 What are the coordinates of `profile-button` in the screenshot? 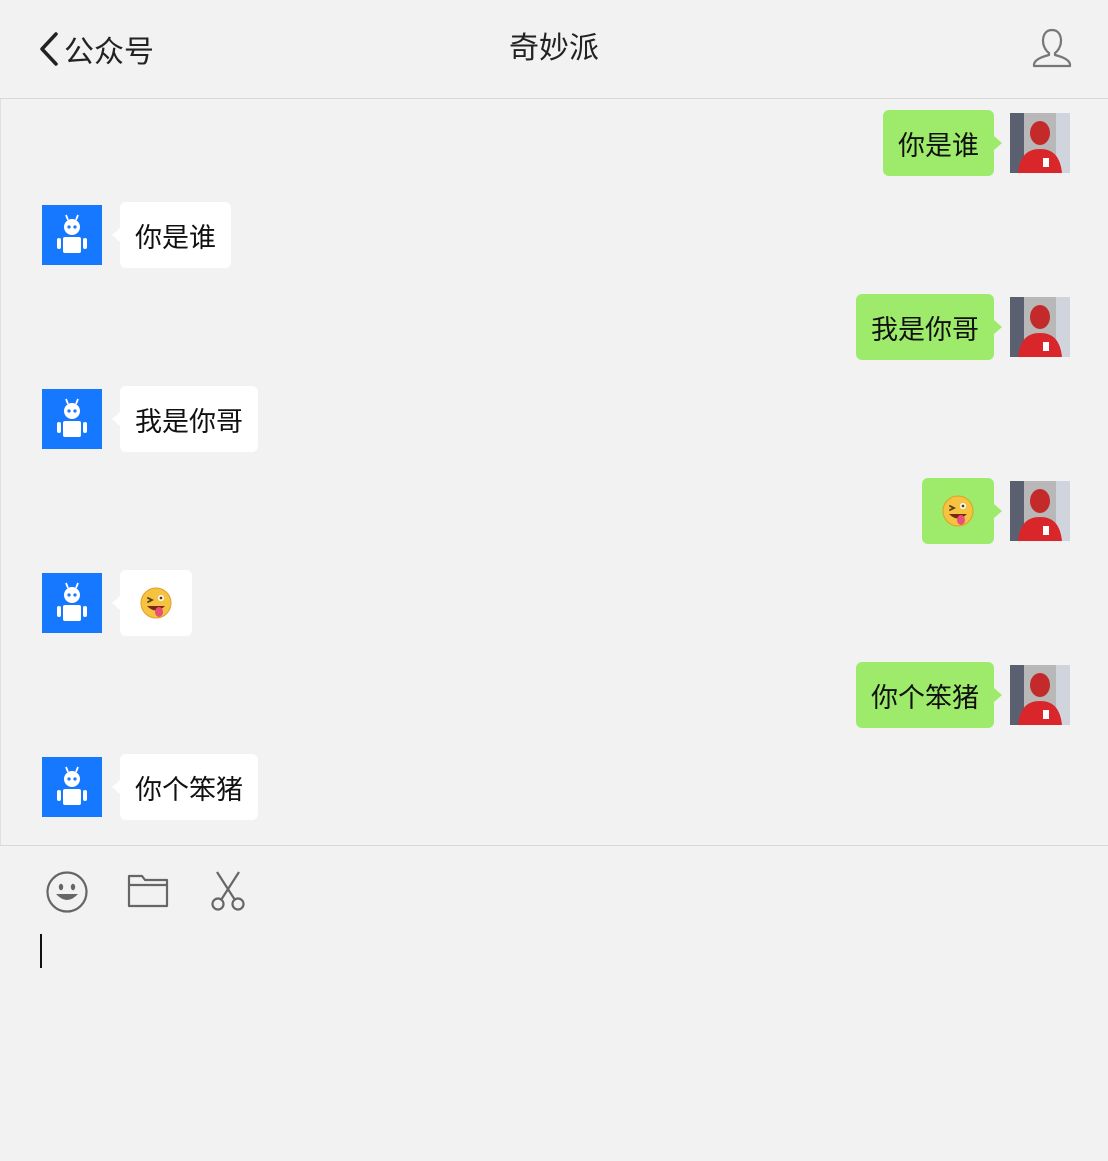 It's located at (1052, 48).